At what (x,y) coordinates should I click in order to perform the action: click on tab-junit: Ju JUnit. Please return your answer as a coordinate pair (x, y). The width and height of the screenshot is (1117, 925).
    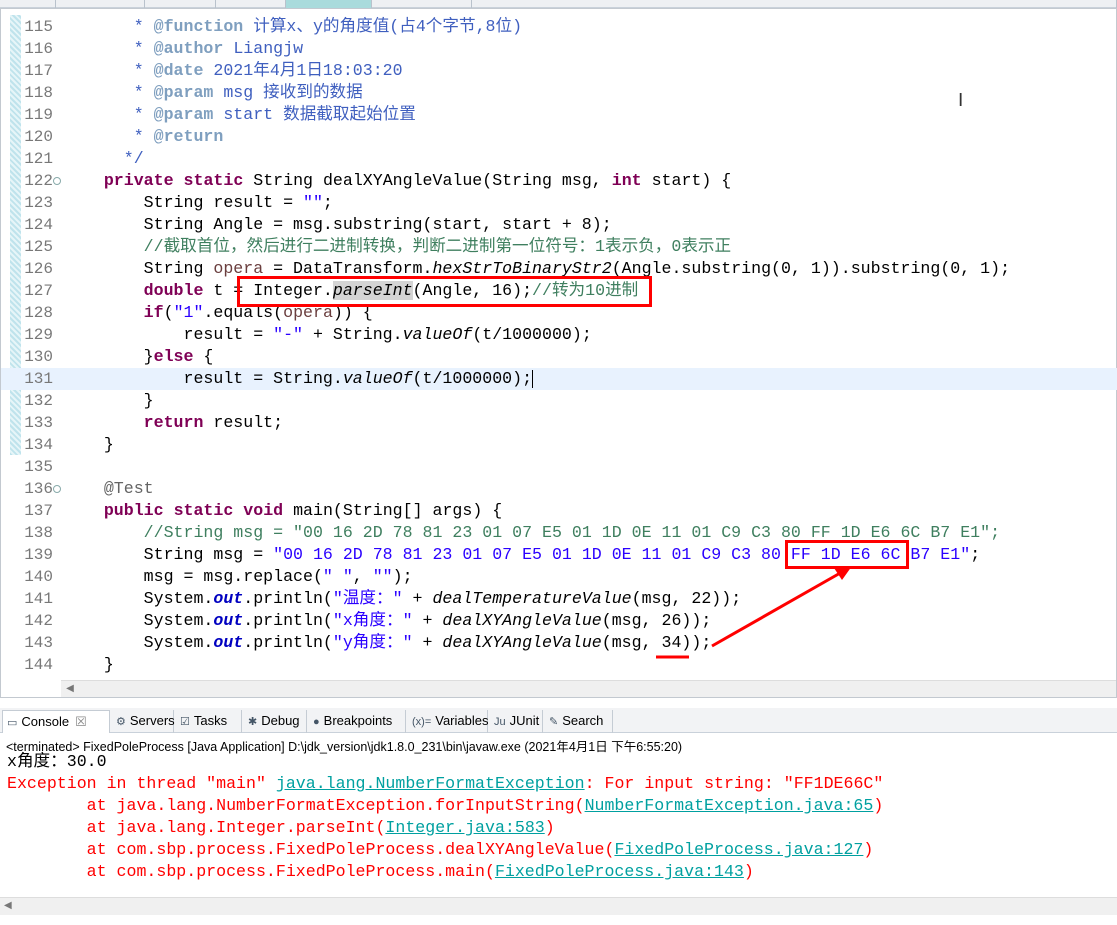
    Looking at the image, I should click on (516, 721).